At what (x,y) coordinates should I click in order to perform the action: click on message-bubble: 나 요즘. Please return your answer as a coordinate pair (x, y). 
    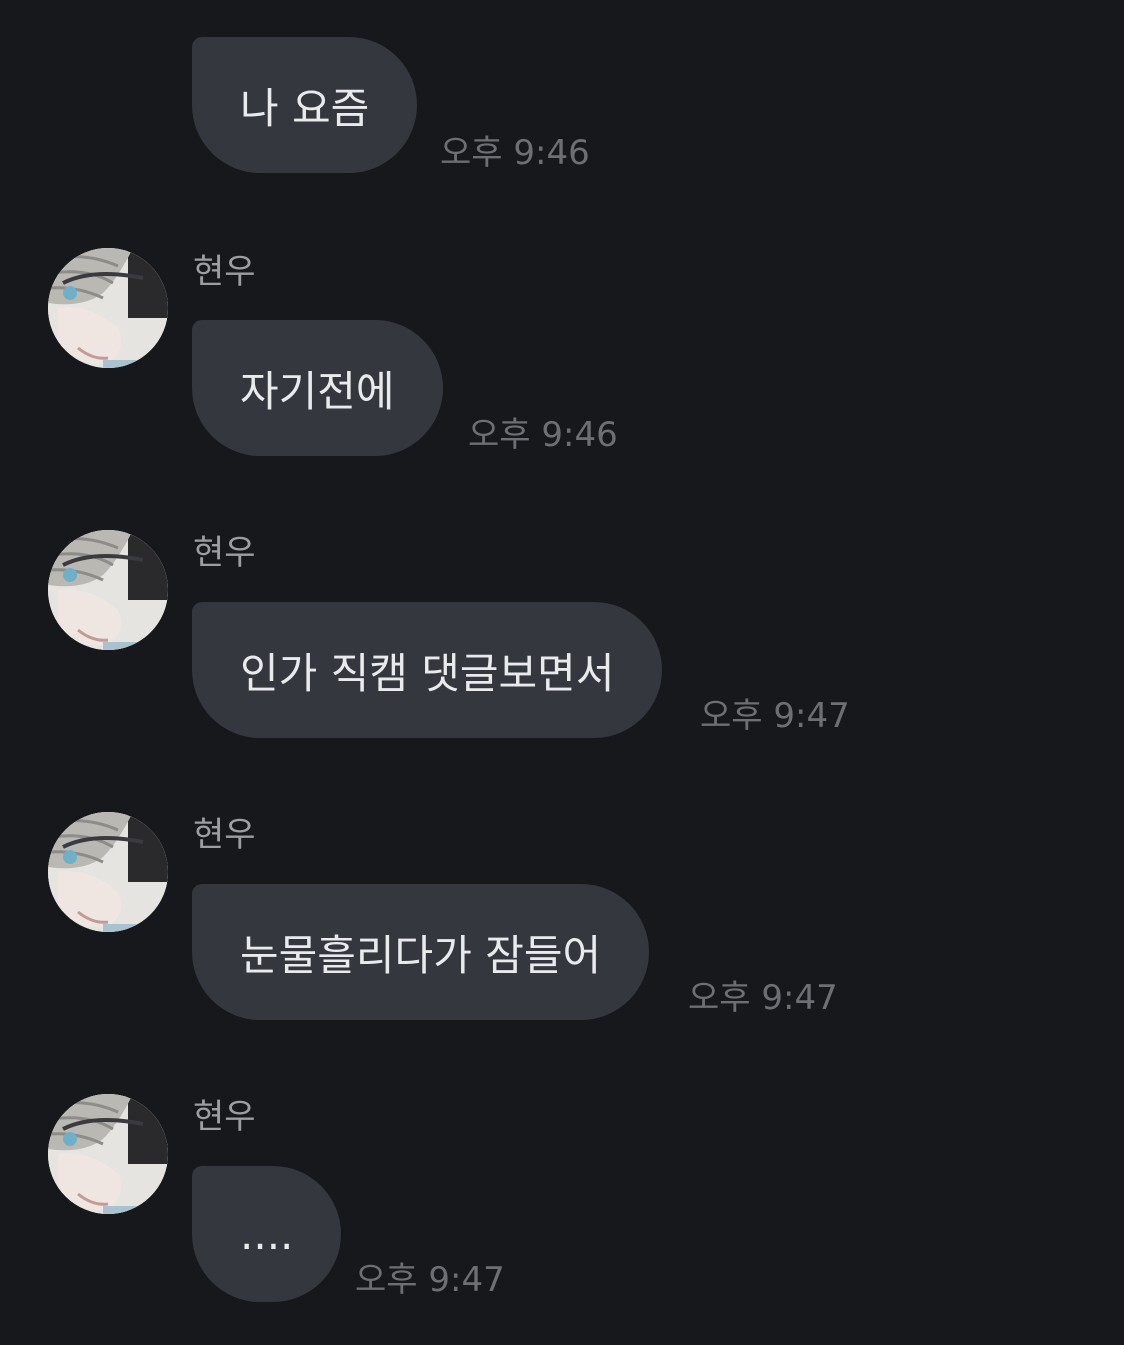
    Looking at the image, I should click on (305, 105).